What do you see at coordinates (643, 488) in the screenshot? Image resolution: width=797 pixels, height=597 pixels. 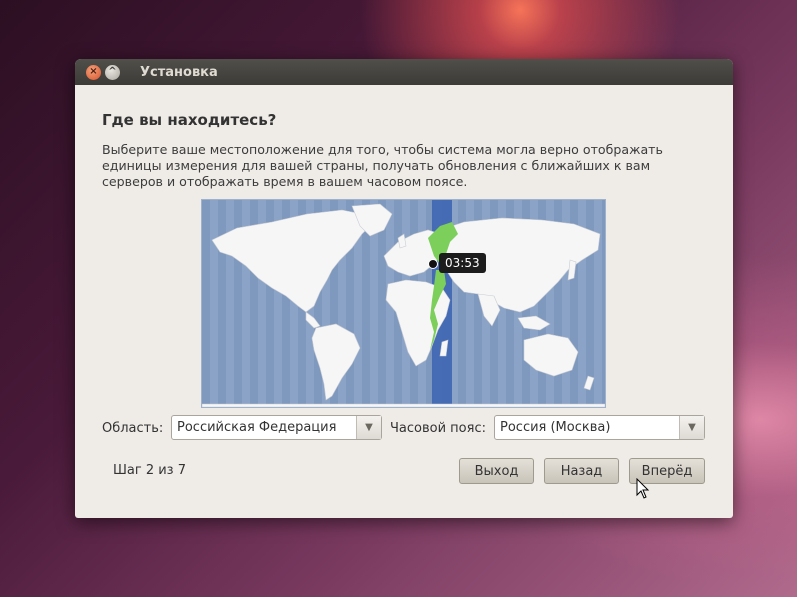 I see `mouse-cursor-icon` at bounding box center [643, 488].